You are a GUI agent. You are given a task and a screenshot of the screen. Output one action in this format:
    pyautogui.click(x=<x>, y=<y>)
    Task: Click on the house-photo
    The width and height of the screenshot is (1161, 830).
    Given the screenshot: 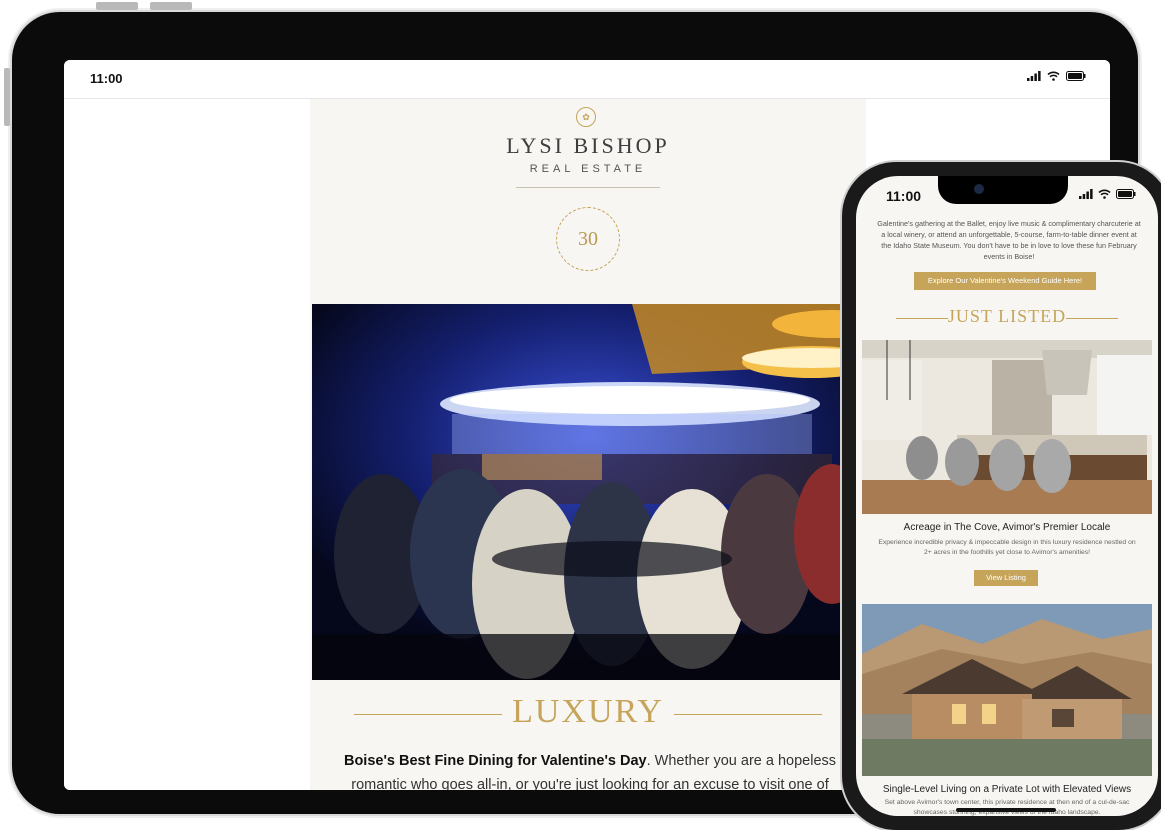 What is the action you would take?
    pyautogui.click(x=1007, y=690)
    